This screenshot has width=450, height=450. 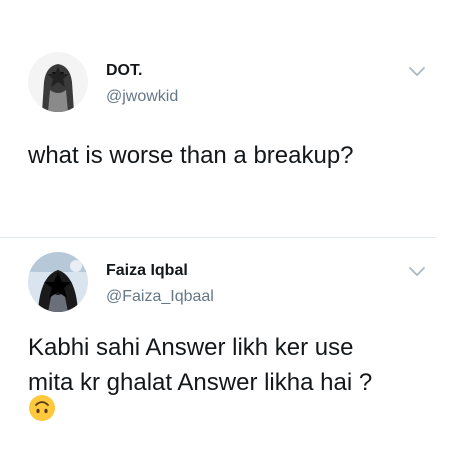 I want to click on user-handle: @jwowkid, so click(x=142, y=97).